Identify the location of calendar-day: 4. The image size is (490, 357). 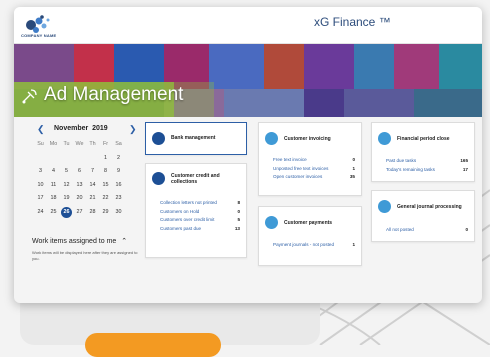
(53, 172).